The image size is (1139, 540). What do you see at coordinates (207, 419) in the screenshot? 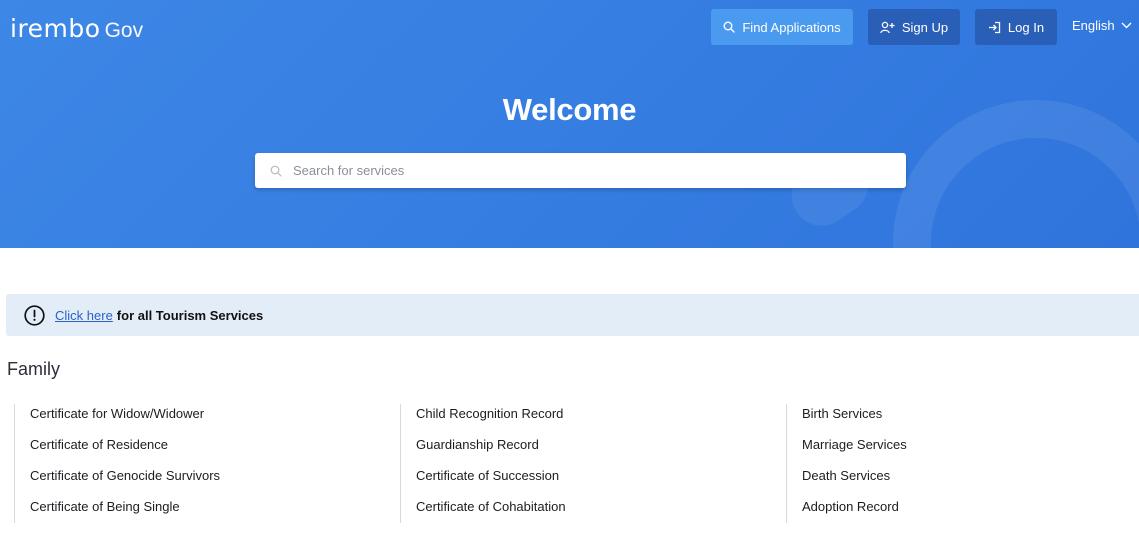
I see `service-link: Certificate for Widow/Widower` at bounding box center [207, 419].